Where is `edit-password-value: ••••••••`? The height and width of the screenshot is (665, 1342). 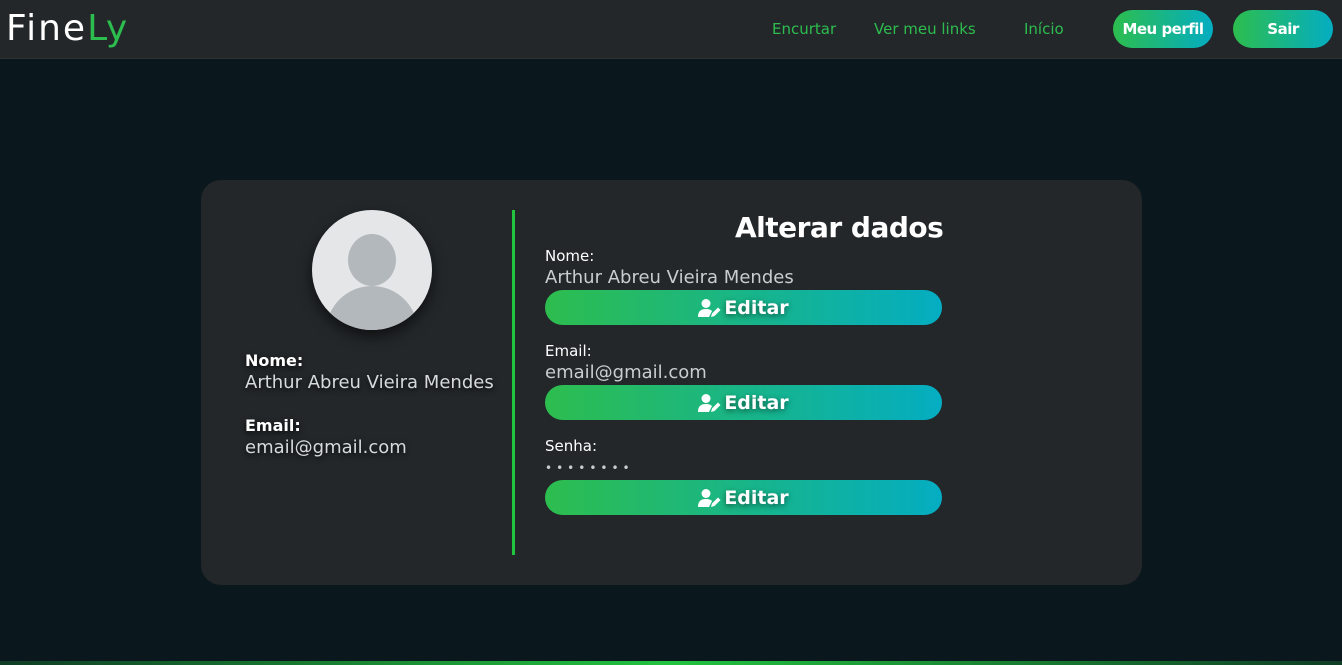 edit-password-value: •••••••• is located at coordinates (589, 468).